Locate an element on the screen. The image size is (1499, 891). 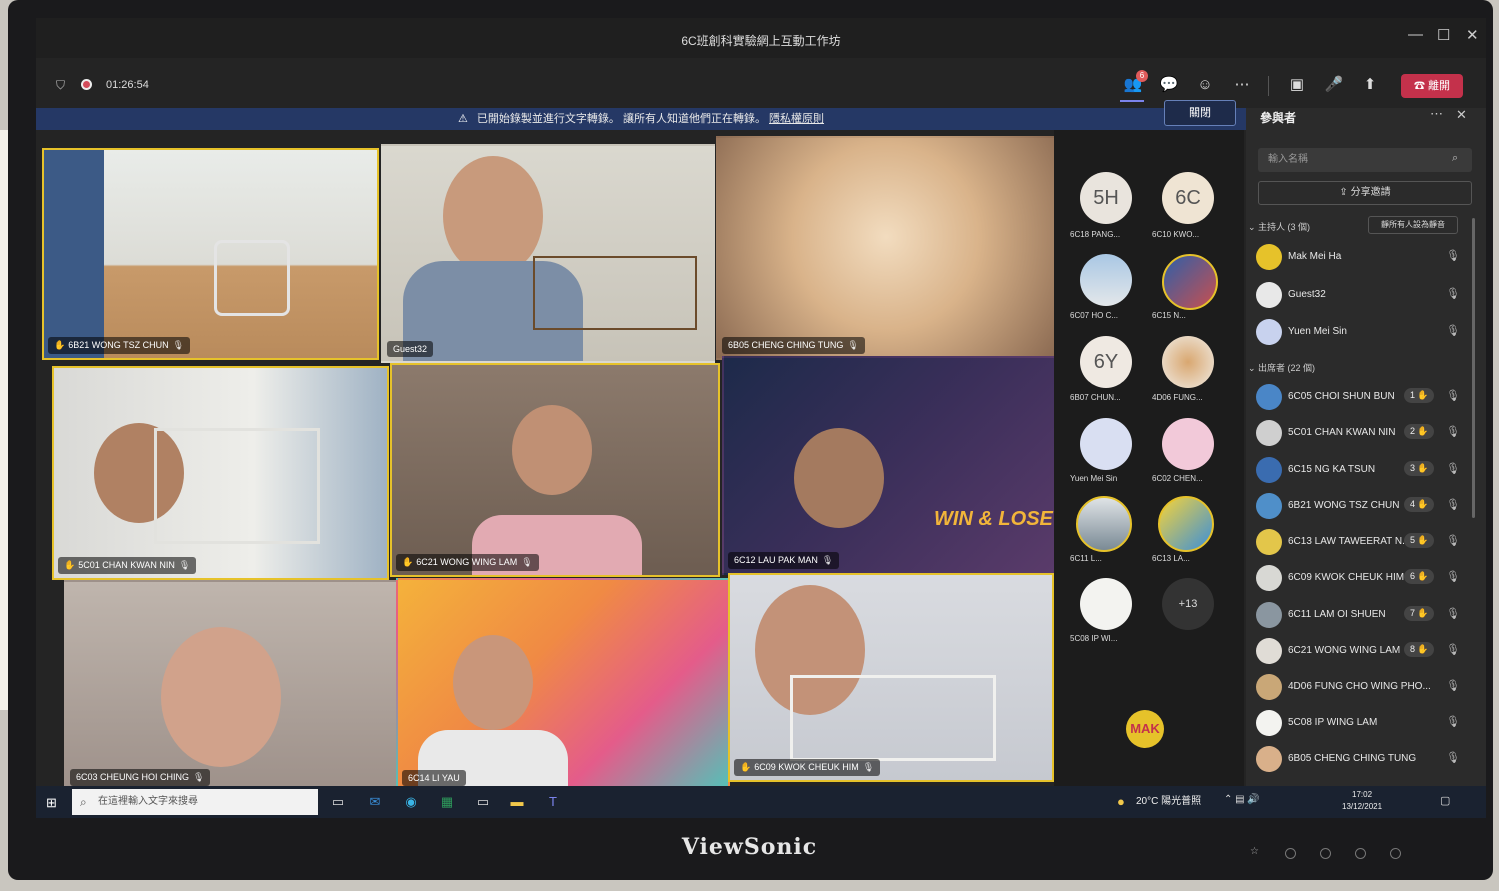
host-row: Yuen Mei Sin 🎙 is located at coordinates (1362, 332).